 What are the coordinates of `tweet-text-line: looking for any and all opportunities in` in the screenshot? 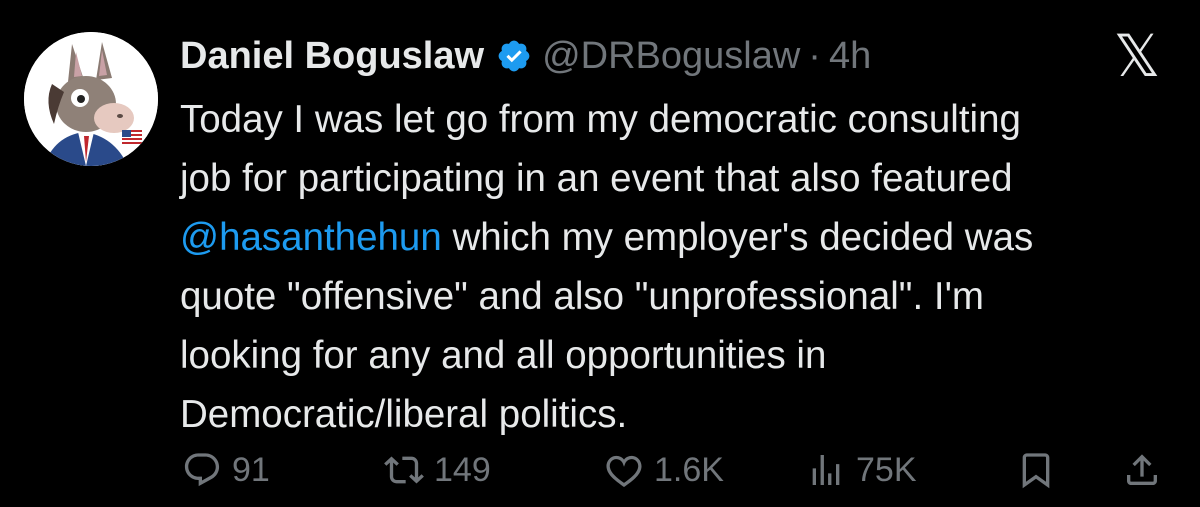 It's located at (503, 355).